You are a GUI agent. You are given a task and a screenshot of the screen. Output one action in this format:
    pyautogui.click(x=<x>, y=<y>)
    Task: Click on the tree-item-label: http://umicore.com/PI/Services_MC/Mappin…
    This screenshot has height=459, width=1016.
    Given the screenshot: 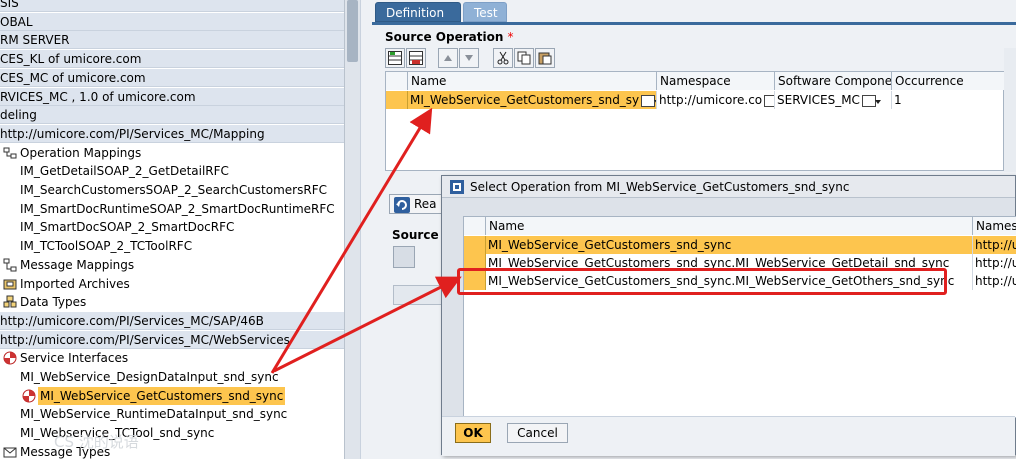 What is the action you would take?
    pyautogui.click(x=132, y=134)
    